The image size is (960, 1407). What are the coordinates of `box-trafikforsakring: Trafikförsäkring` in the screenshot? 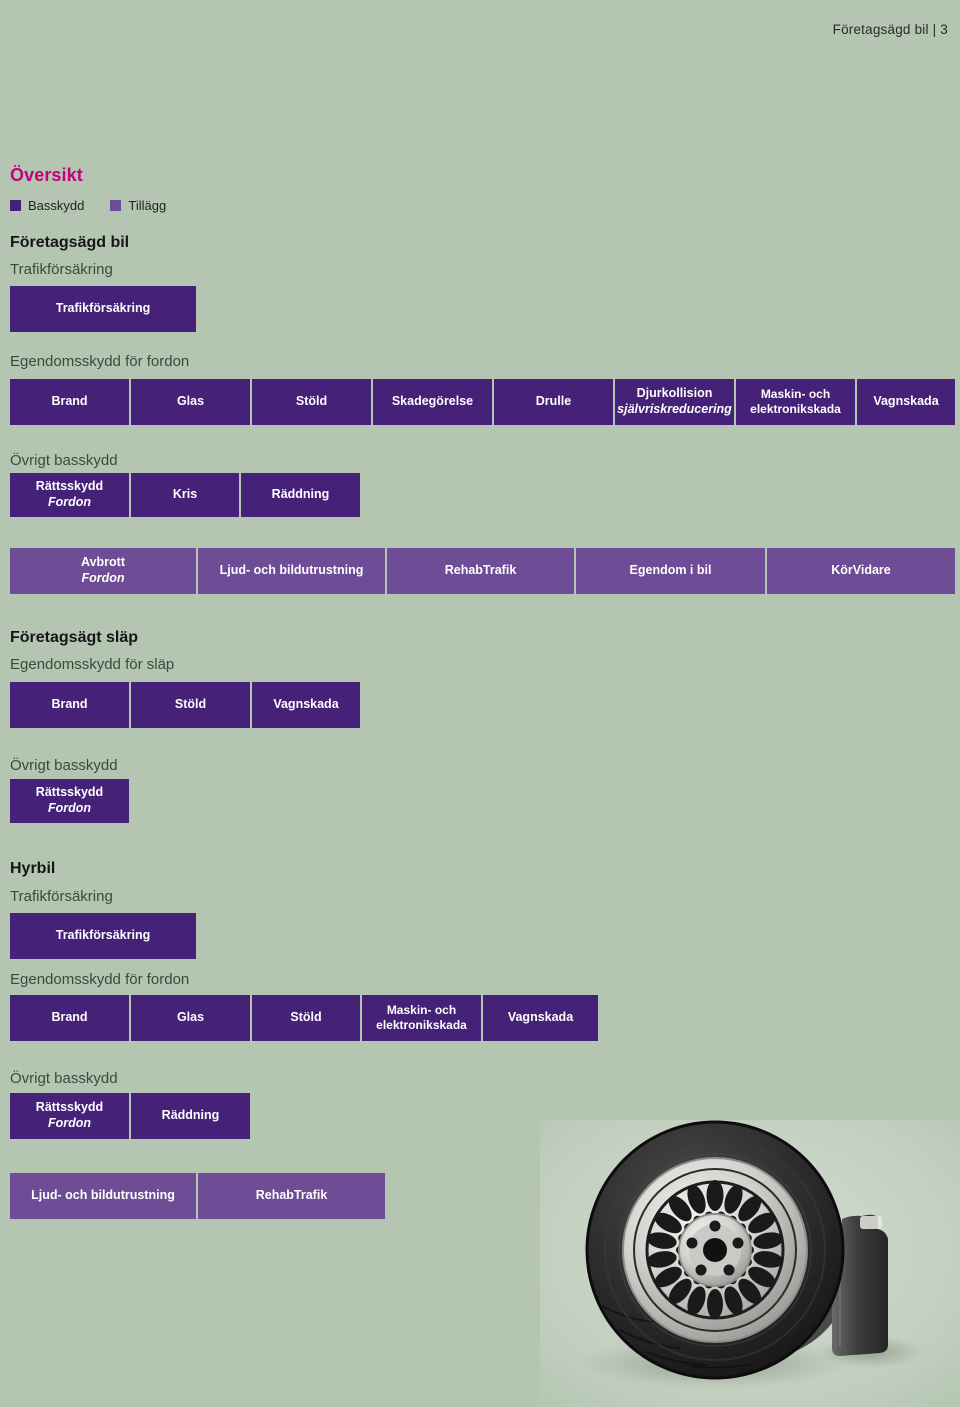 It's located at (103, 309).